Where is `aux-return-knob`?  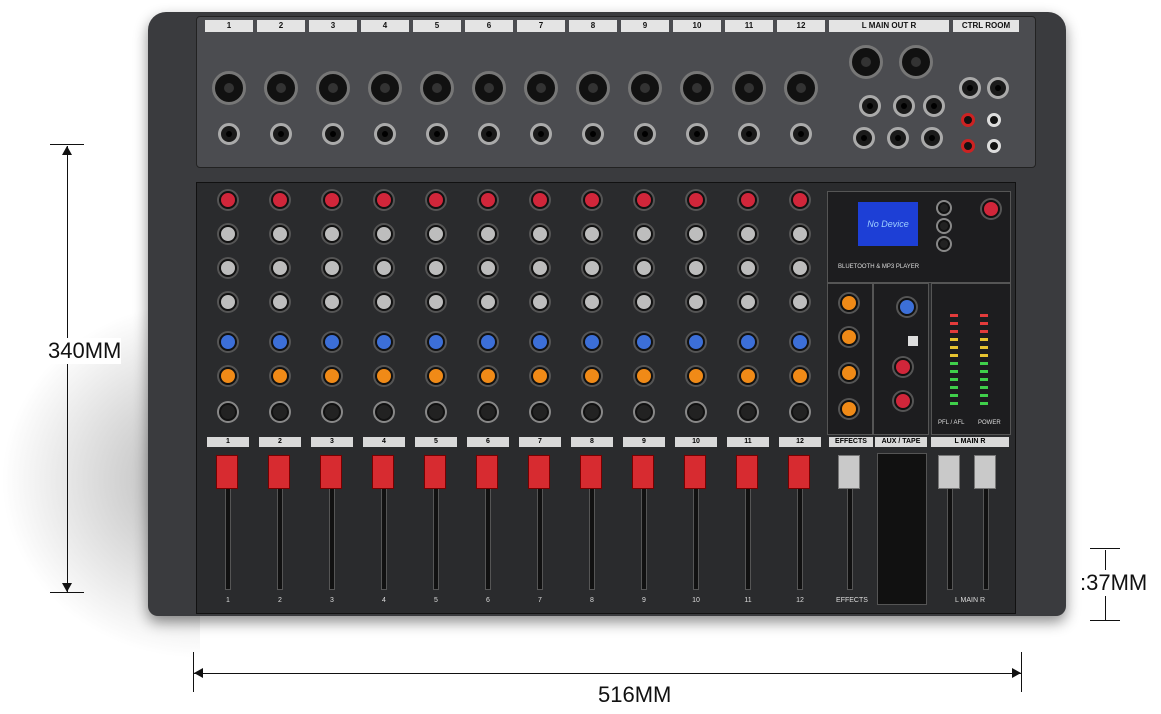 aux-return-knob is located at coordinates (907, 307).